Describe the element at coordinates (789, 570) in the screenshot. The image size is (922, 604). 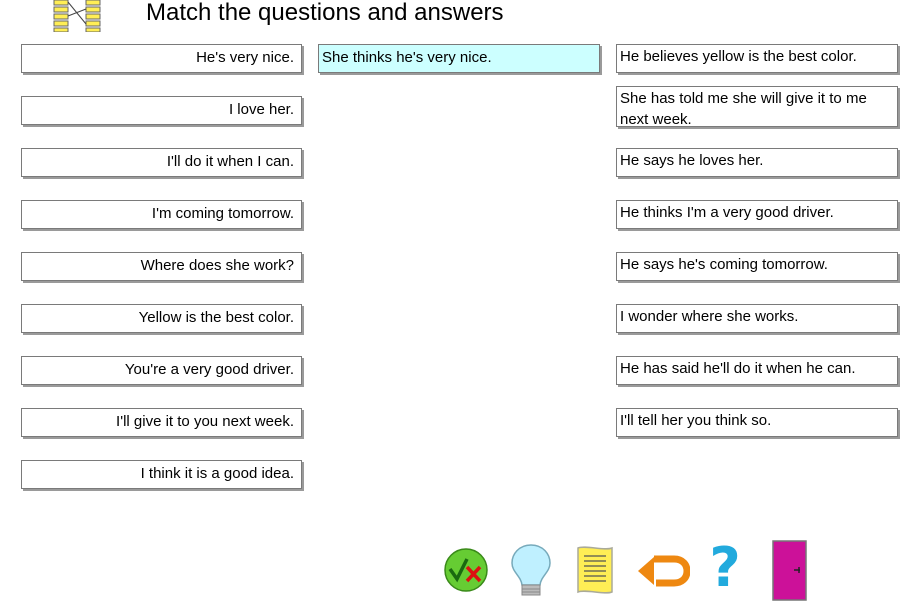
I see `exit-door-icon` at that location.